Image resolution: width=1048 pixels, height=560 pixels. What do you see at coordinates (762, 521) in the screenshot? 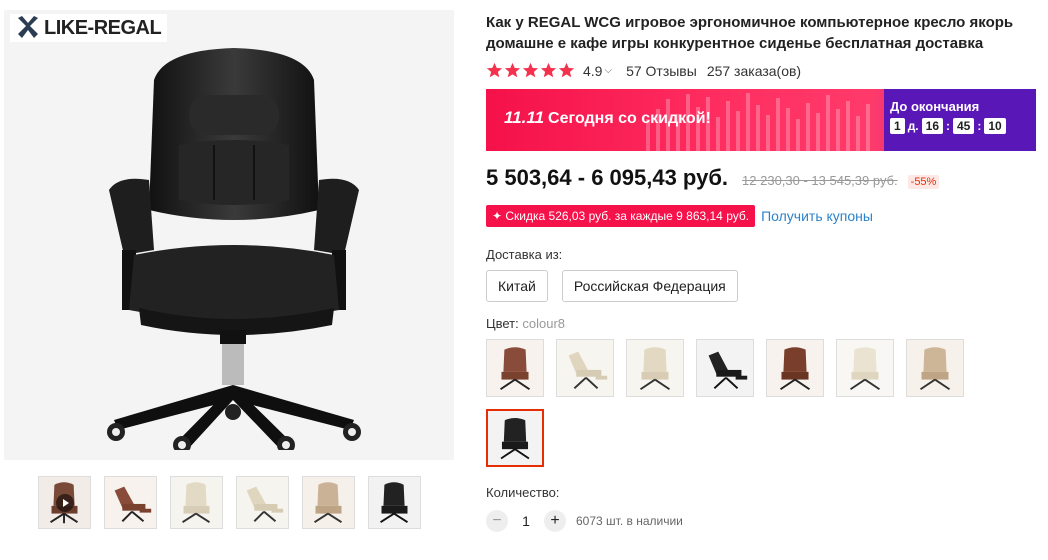
I see `quantity-stepper: − 1 + 6073 шт. в наличии` at bounding box center [762, 521].